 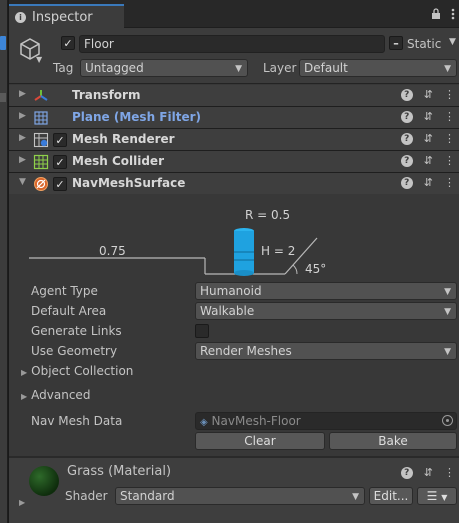 What do you see at coordinates (267, 215) in the screenshot?
I see `radius-label: R = 0.5` at bounding box center [267, 215].